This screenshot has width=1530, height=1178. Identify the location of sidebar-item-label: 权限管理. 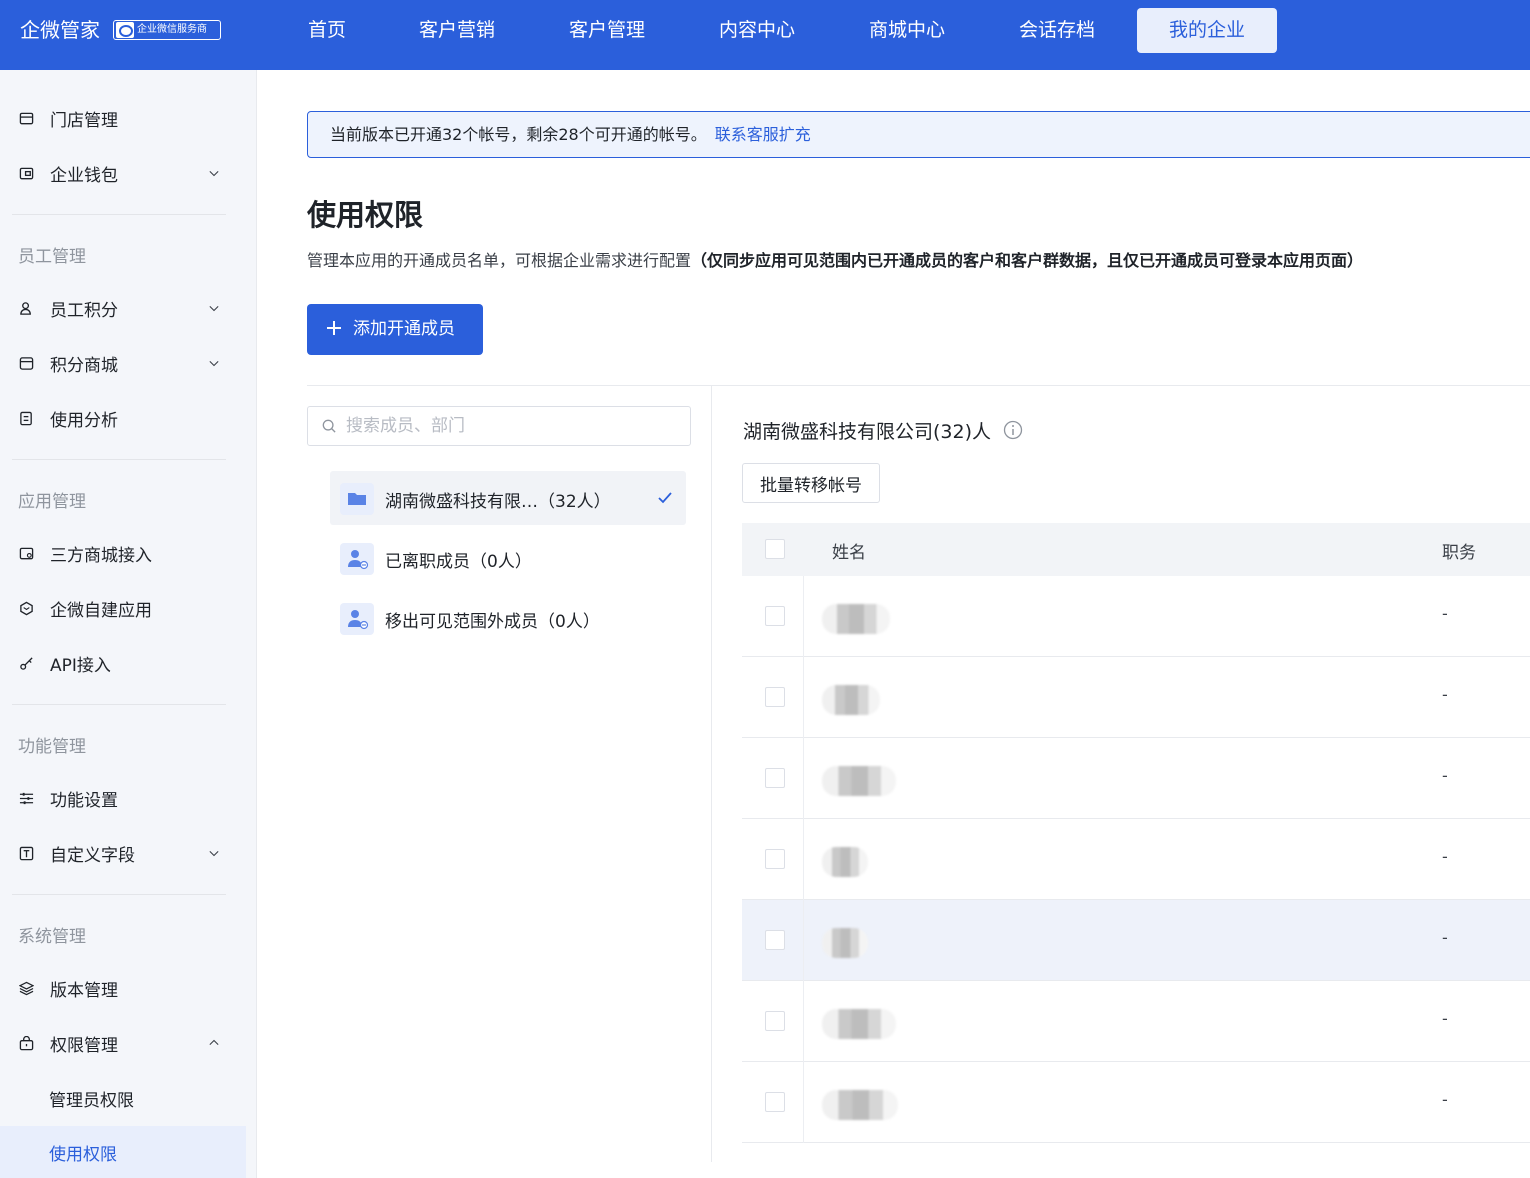
(84, 1045).